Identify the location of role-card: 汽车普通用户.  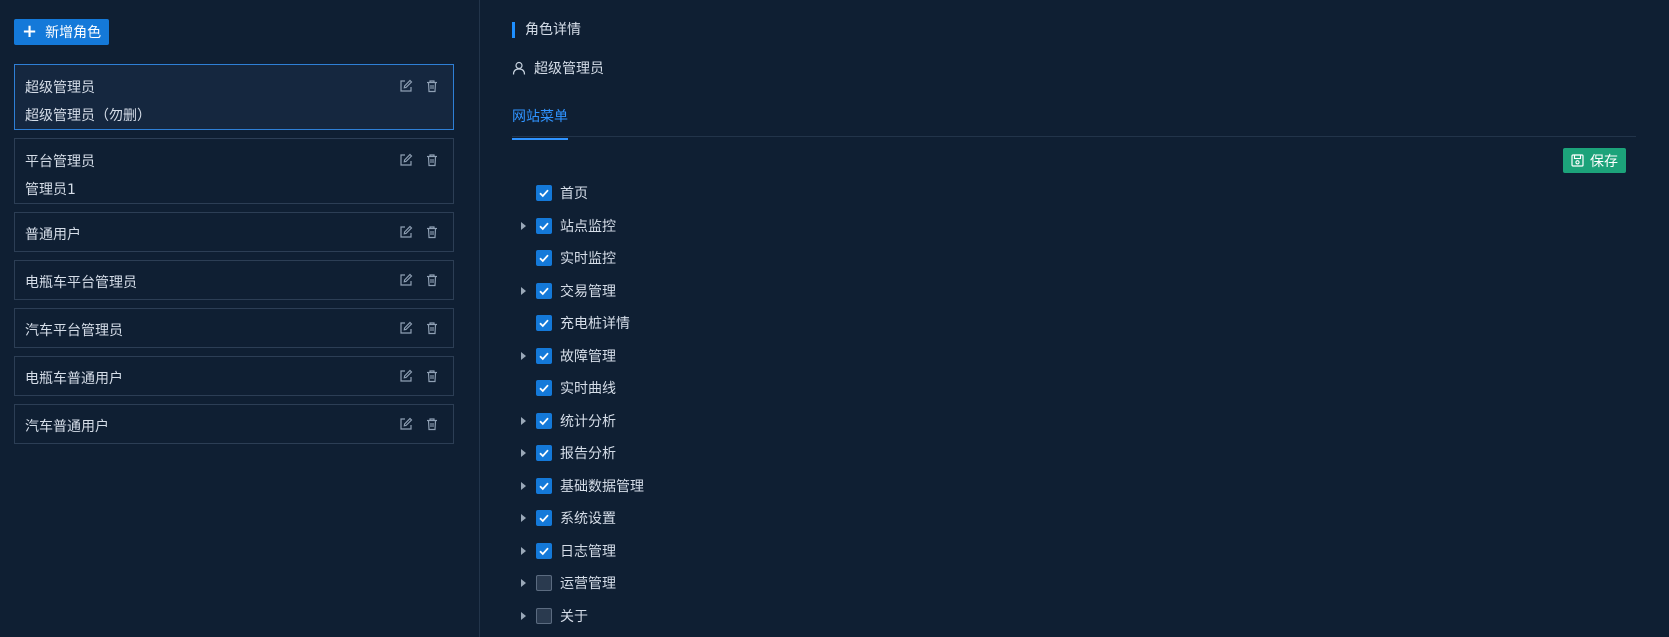
(234, 424).